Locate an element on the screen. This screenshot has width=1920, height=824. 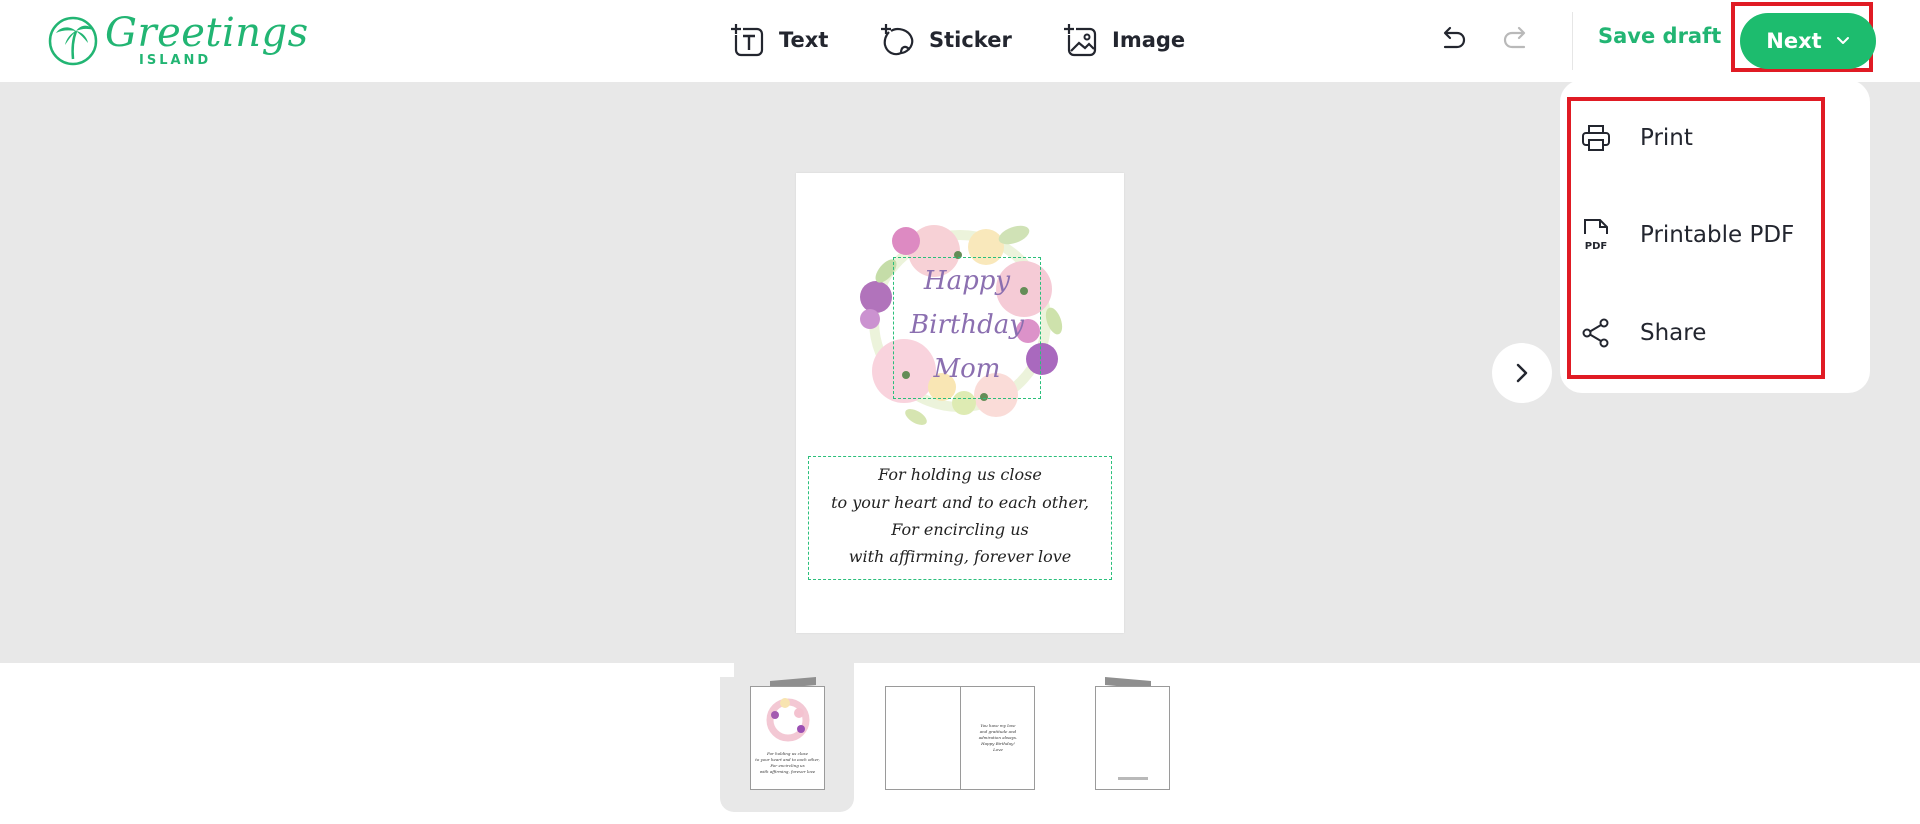
share-icon is located at coordinates (1595, 333).